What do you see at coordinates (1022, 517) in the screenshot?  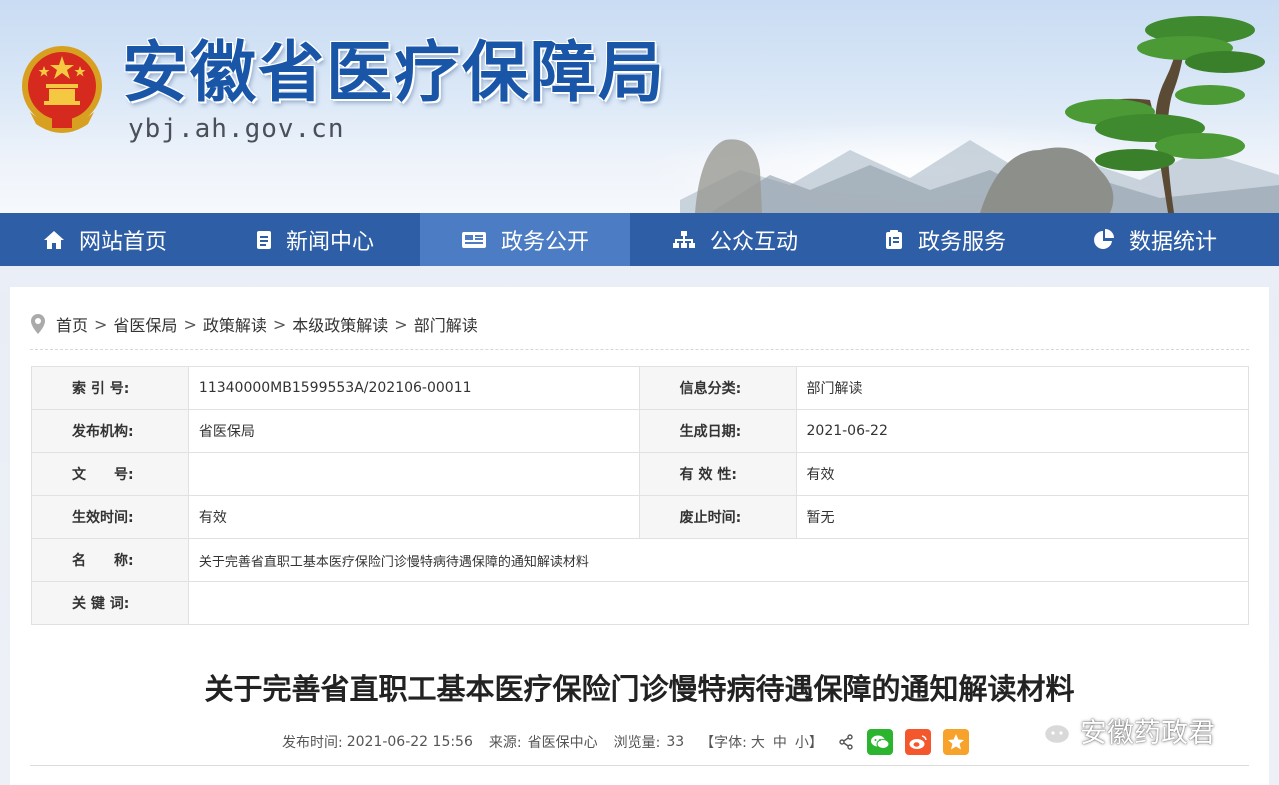 I see `meta-value: 暂无` at bounding box center [1022, 517].